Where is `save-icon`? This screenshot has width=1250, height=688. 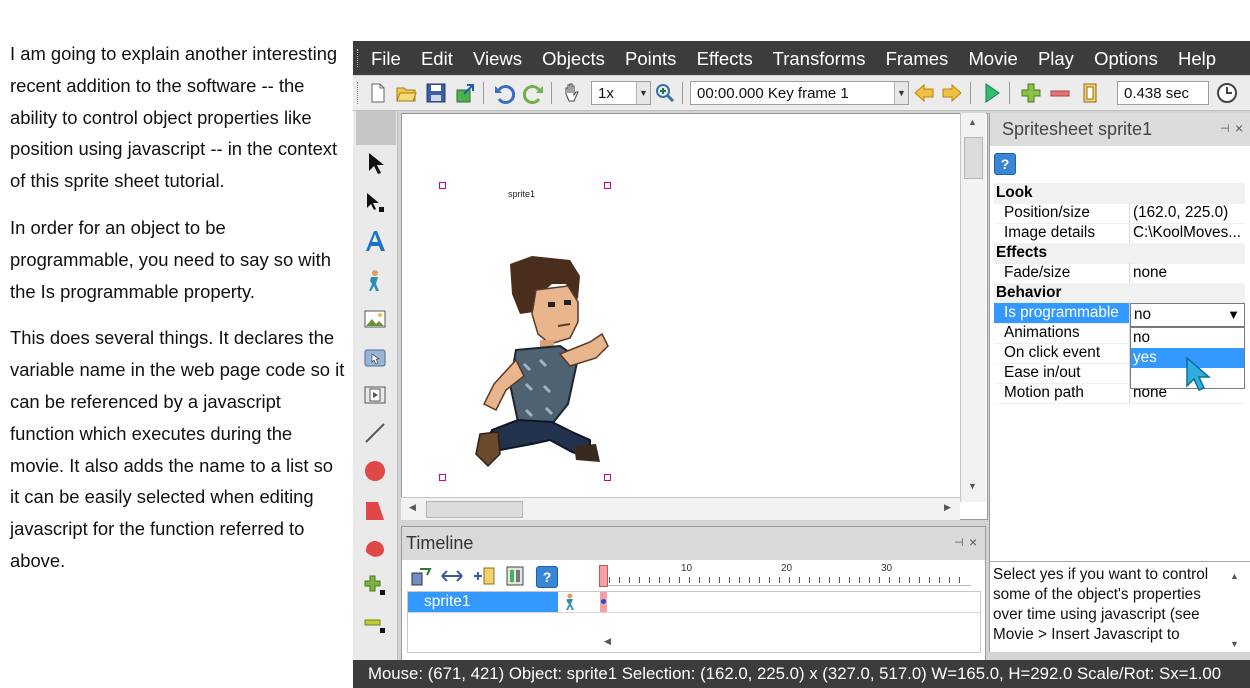
save-icon is located at coordinates (436, 93).